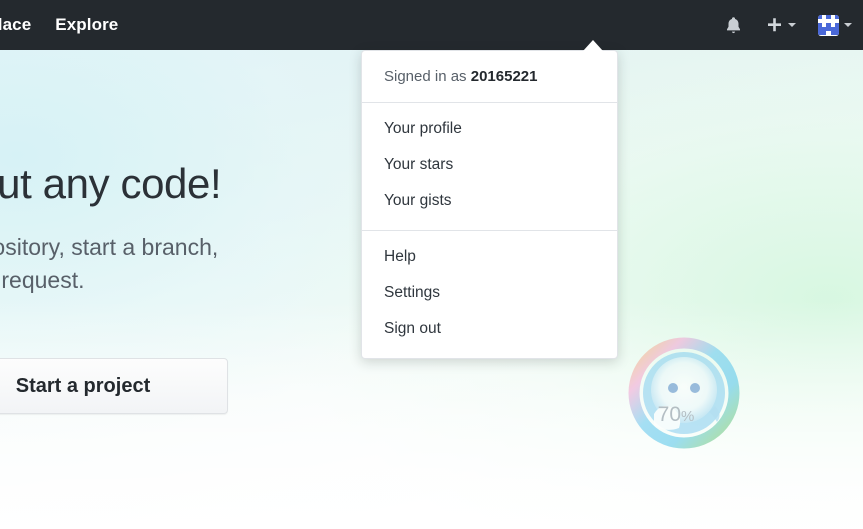 The width and height of the screenshot is (863, 529). Describe the element at coordinates (695, 388) in the screenshot. I see `character-eye-right` at that location.